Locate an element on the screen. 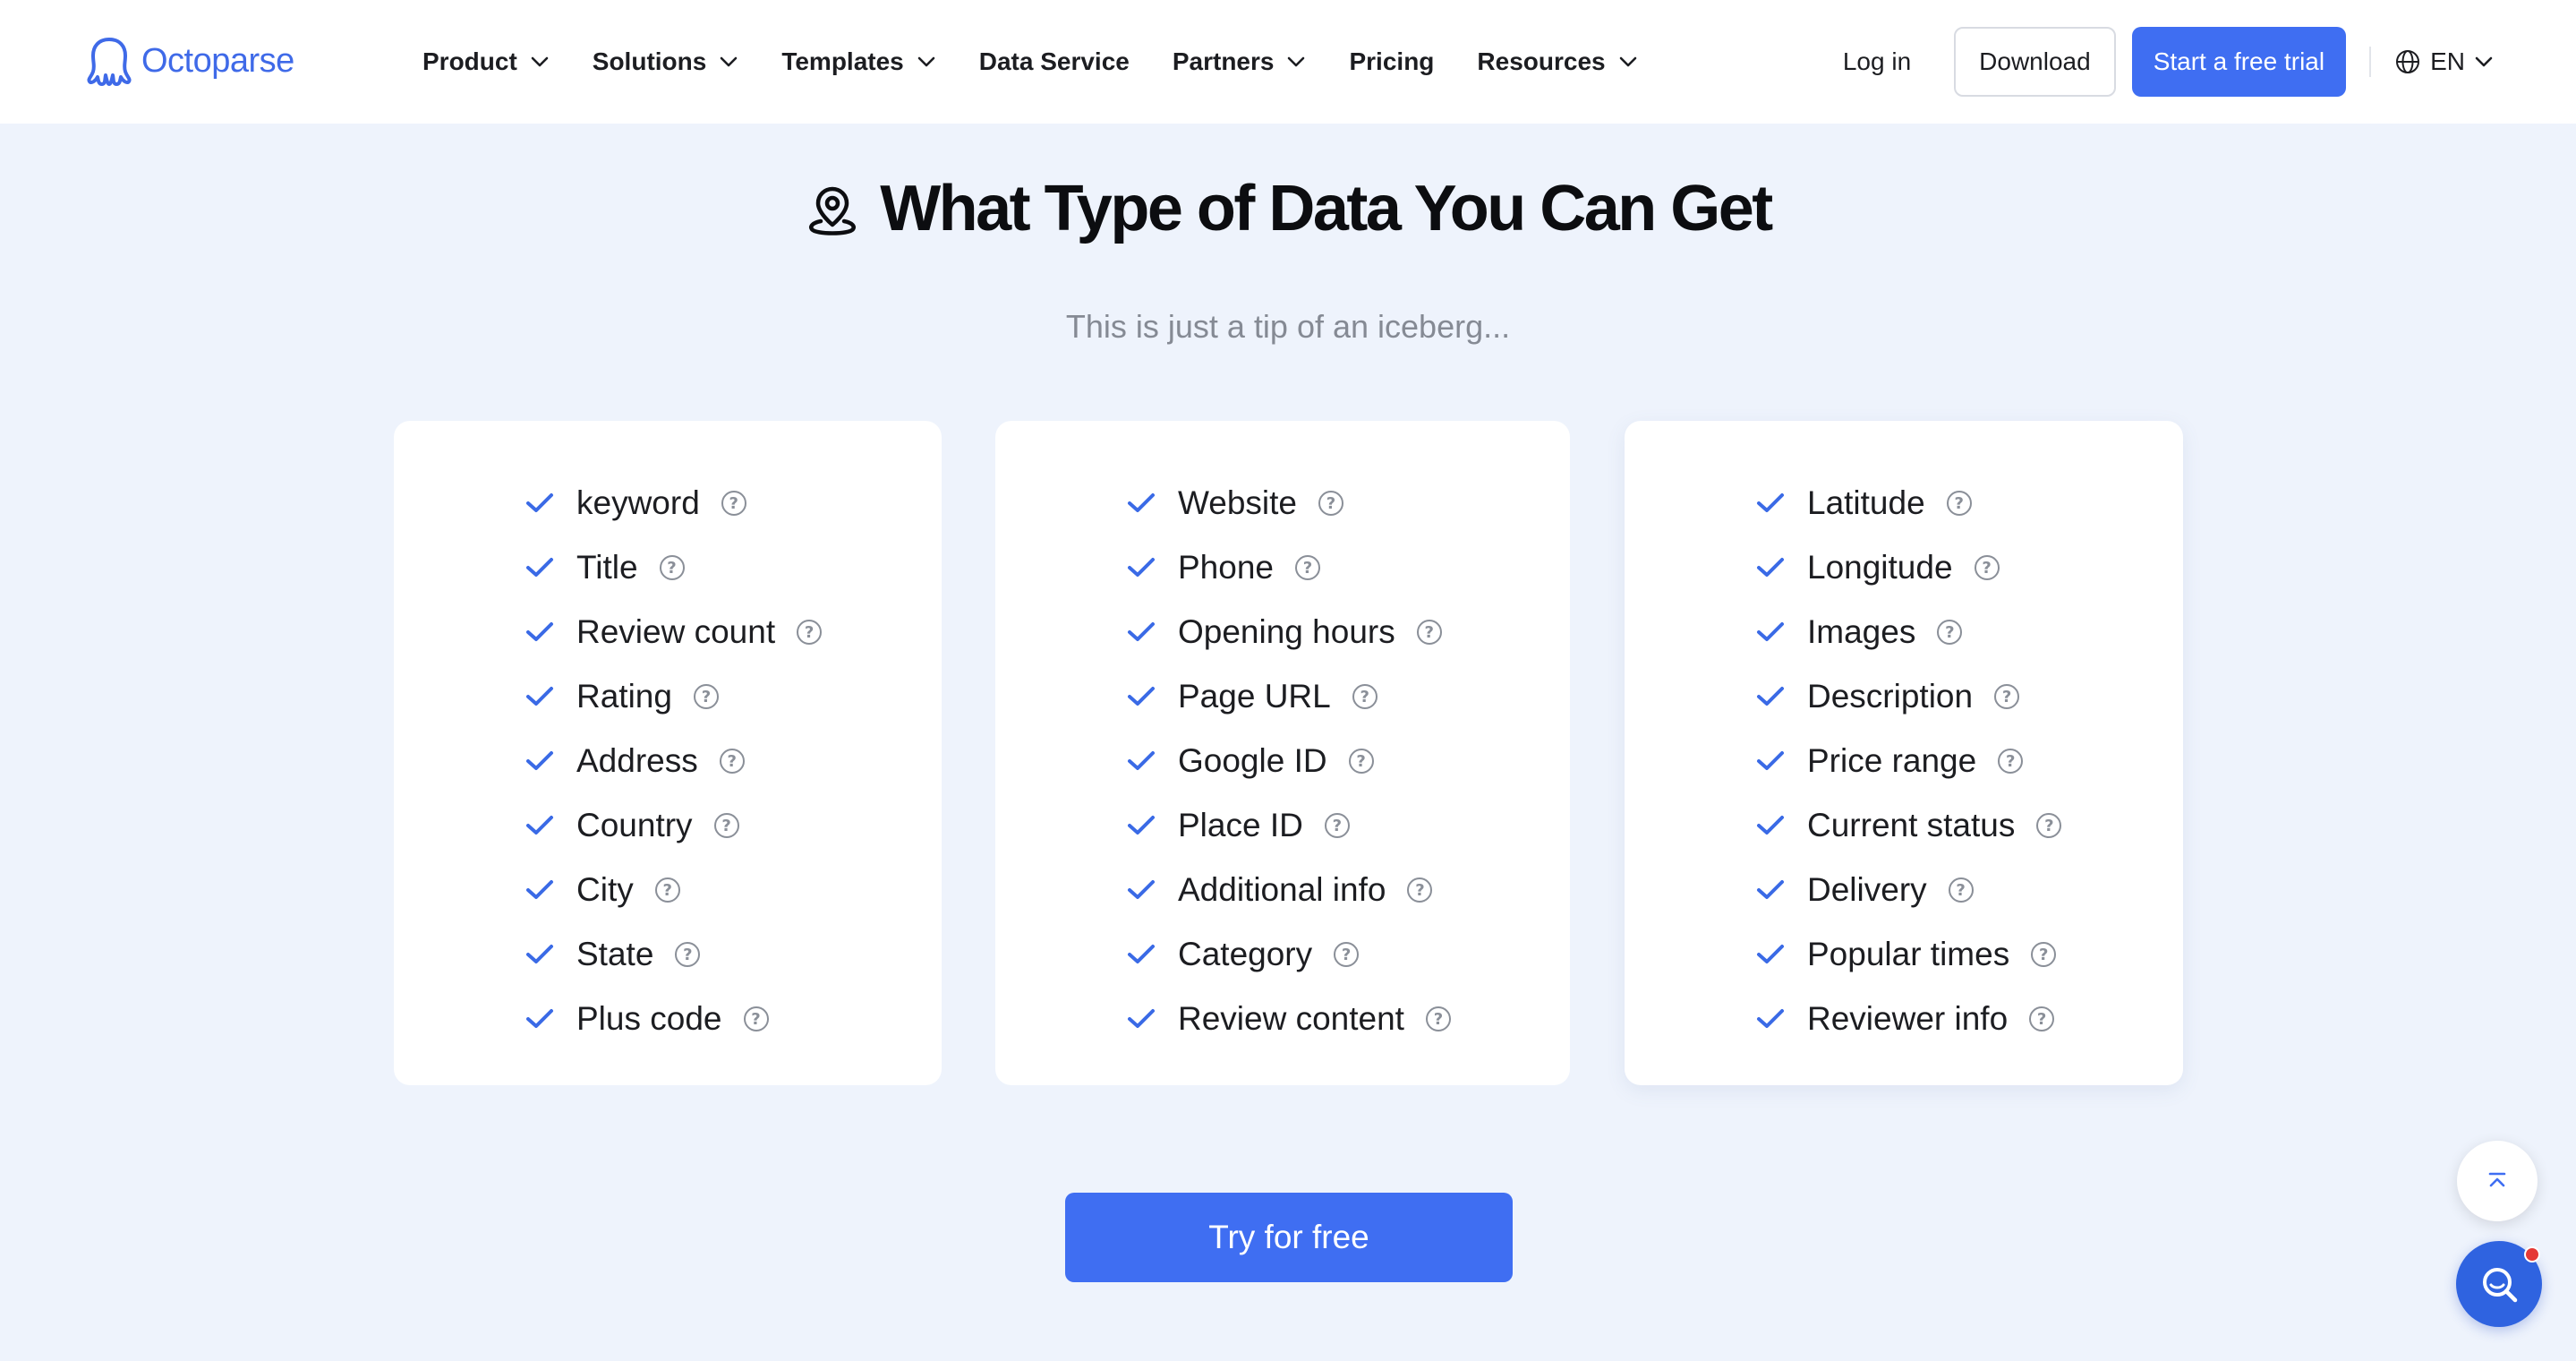 The height and width of the screenshot is (1361, 2576). list-item: Additional info? is located at coordinates (1288, 890).